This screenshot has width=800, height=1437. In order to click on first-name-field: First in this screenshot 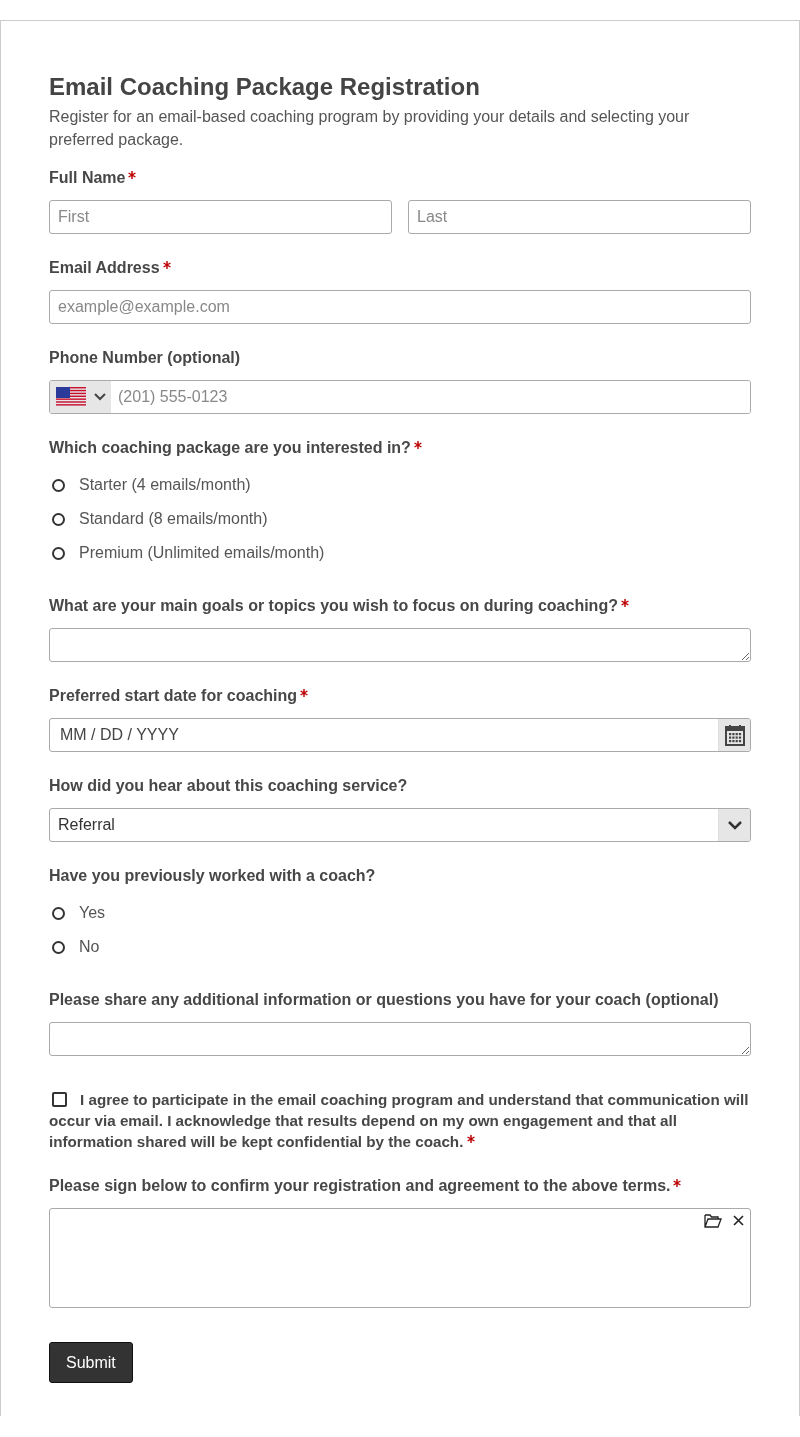, I will do `click(220, 217)`.